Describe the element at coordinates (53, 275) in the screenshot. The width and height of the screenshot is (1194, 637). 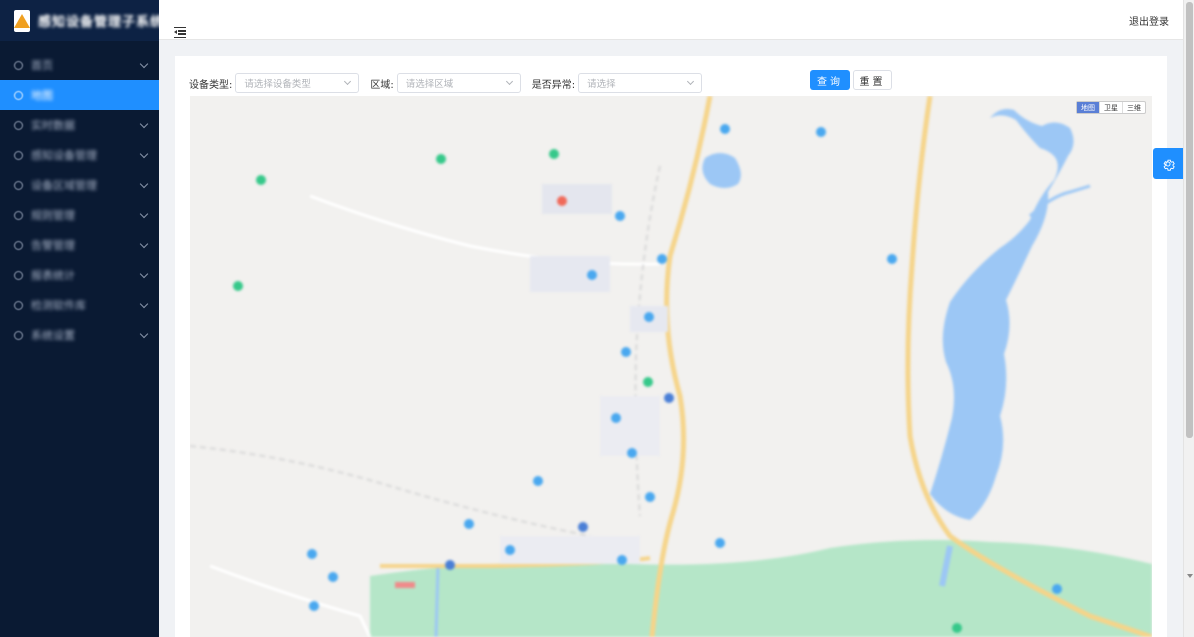
I see `sidebar-item-label: 报表统计` at that location.